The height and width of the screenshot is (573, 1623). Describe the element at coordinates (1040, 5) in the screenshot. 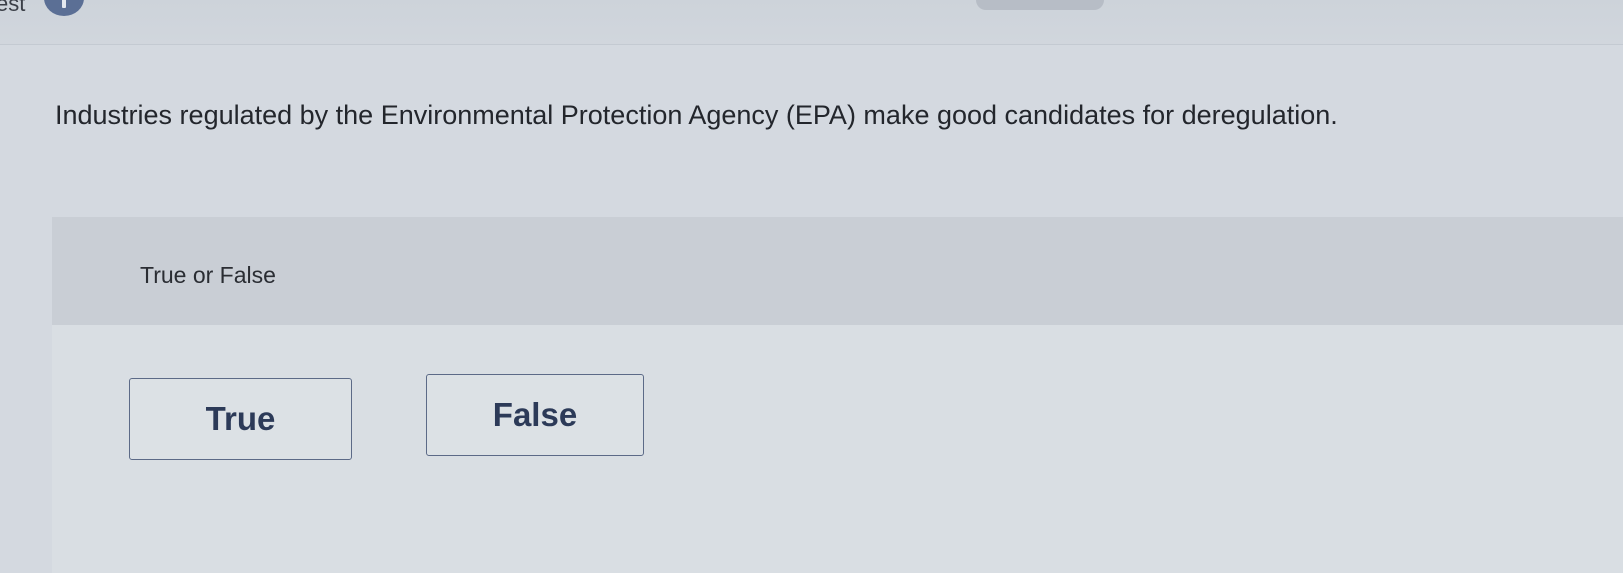

I see `top-tab` at that location.